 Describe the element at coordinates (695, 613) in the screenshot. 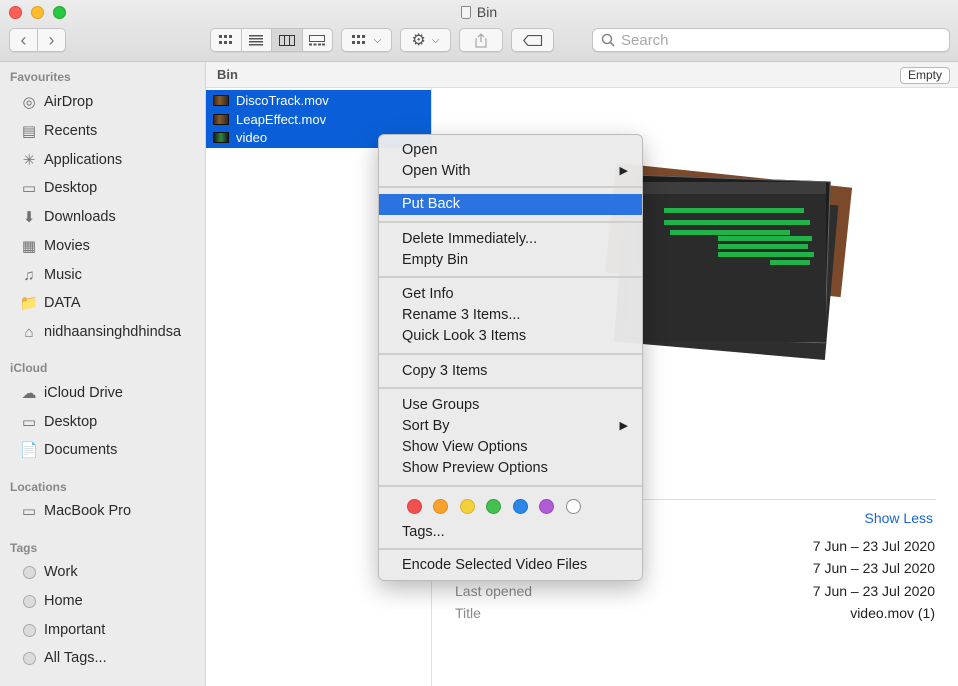

I see `metadata-row-title: Title video.mov (1)` at that location.